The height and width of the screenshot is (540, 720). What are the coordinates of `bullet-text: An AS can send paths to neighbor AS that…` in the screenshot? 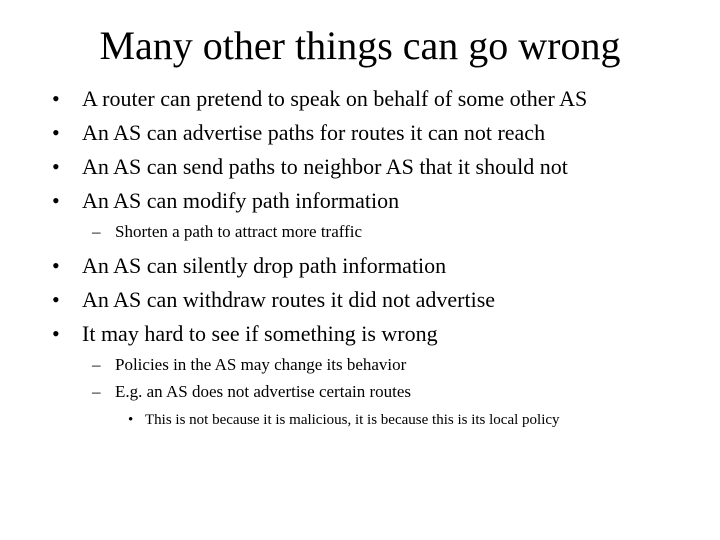 It's located at (325, 166).